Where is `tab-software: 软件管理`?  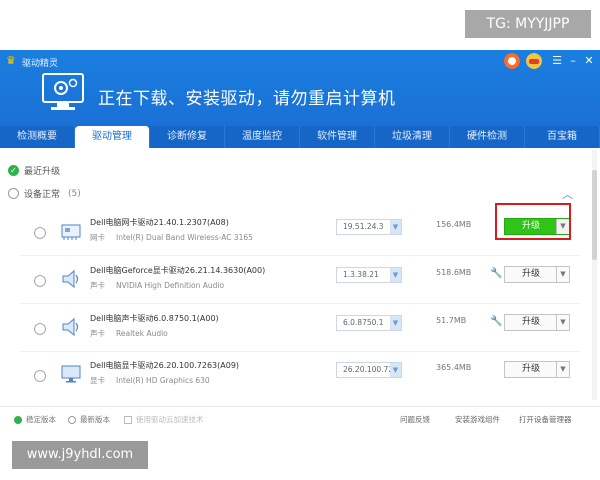 tab-software: 软件管理 is located at coordinates (337, 137).